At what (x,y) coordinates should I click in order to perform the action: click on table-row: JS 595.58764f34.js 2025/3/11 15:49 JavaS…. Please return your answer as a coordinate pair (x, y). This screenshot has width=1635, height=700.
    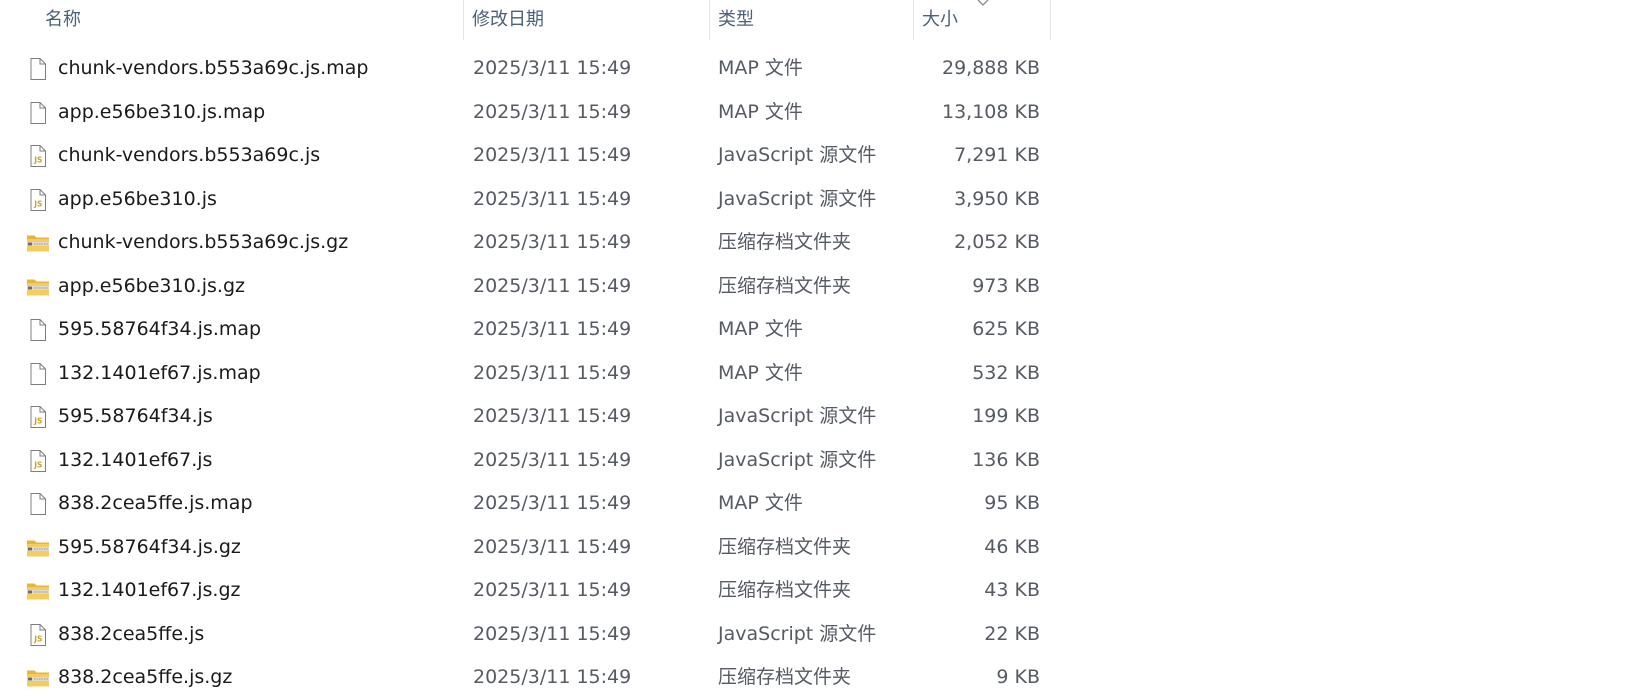
    Looking at the image, I should click on (525, 417).